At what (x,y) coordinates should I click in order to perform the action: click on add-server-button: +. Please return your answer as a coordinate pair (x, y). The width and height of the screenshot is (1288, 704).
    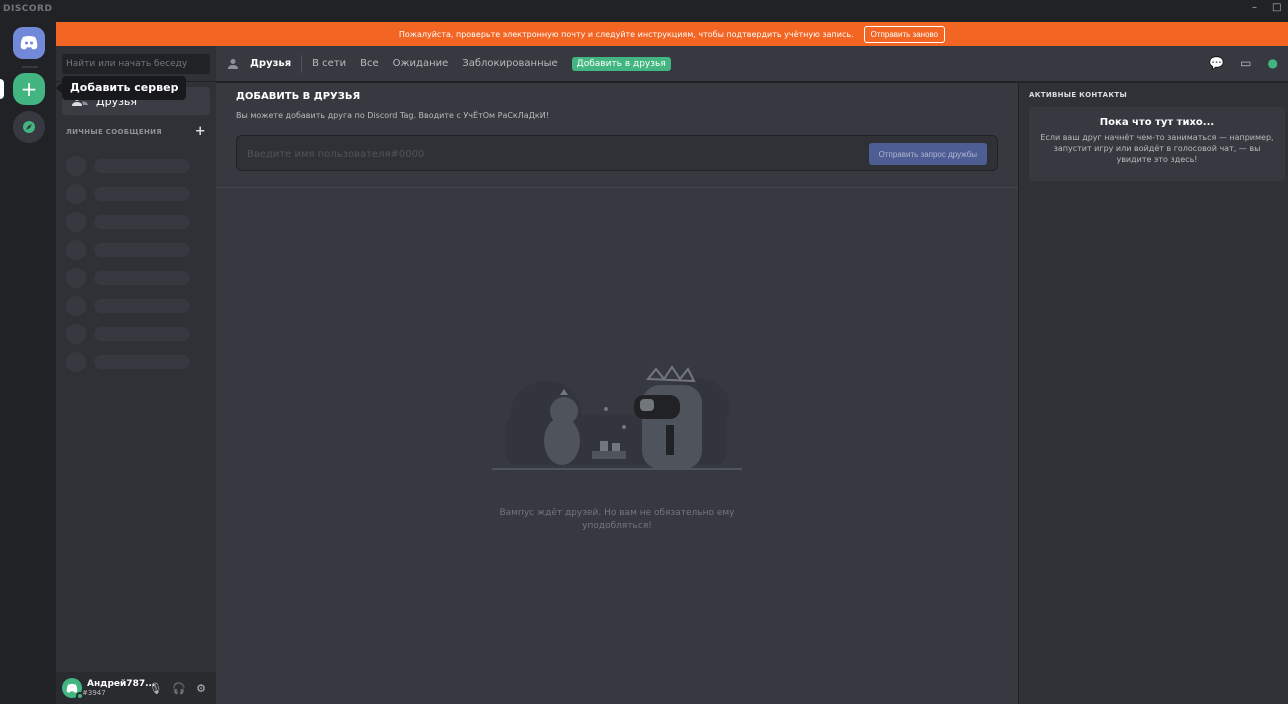
    Looking at the image, I should click on (29, 89).